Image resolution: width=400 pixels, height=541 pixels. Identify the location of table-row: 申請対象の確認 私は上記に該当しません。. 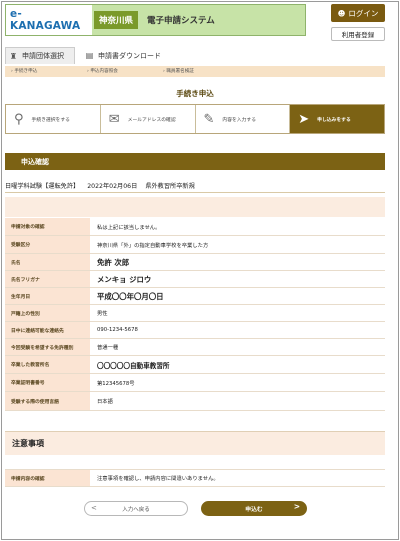
(195, 227).